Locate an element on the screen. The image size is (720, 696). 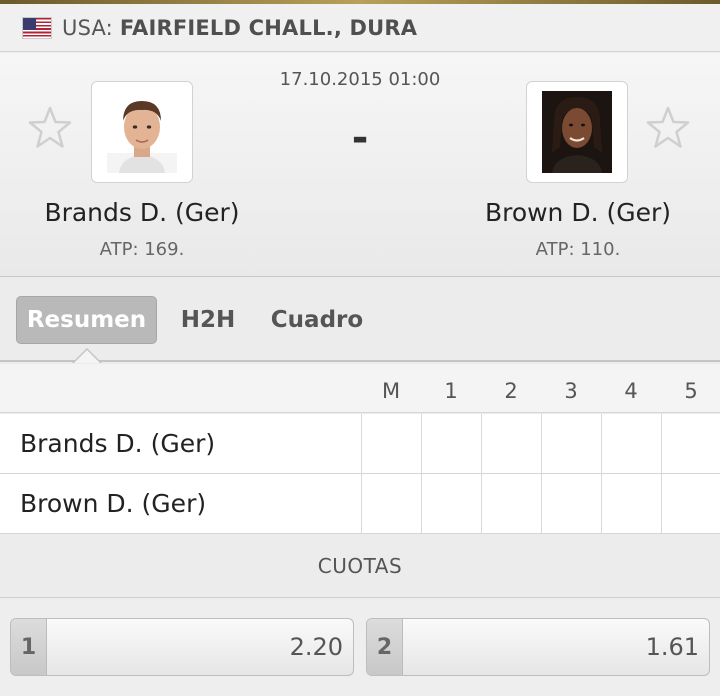
column-header-set-1: 1 is located at coordinates (451, 391).